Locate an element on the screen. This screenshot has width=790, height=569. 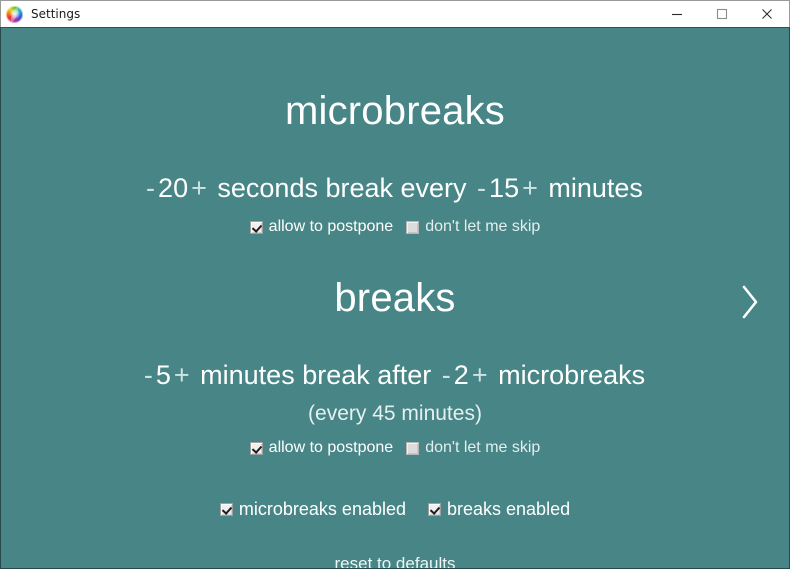
breaks-enabled-label: breaks enabled is located at coordinates (509, 509).